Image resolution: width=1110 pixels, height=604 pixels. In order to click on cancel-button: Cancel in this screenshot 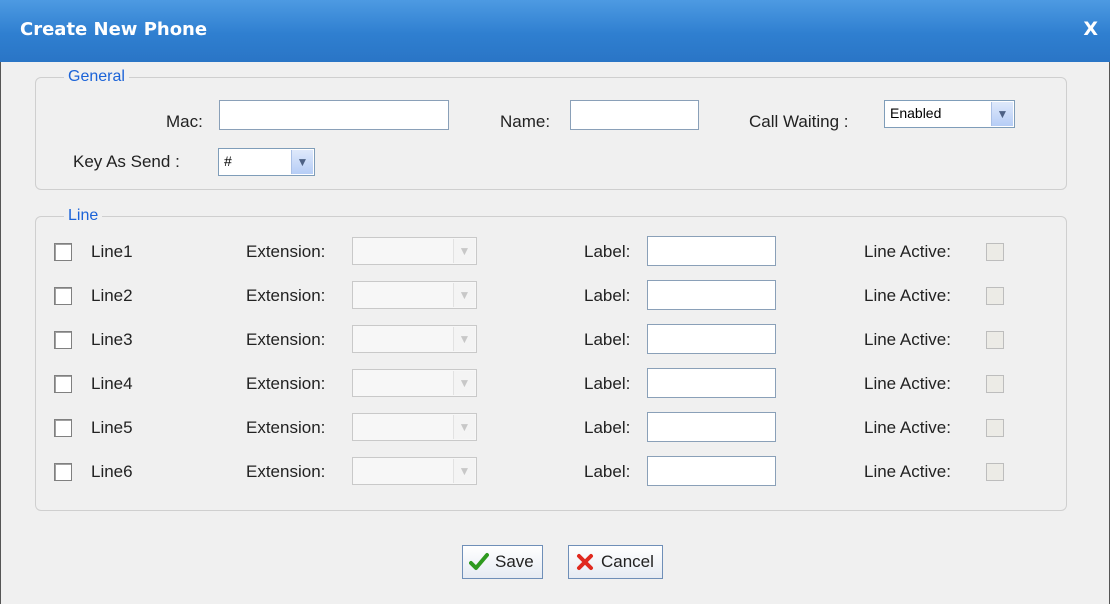, I will do `click(615, 562)`.